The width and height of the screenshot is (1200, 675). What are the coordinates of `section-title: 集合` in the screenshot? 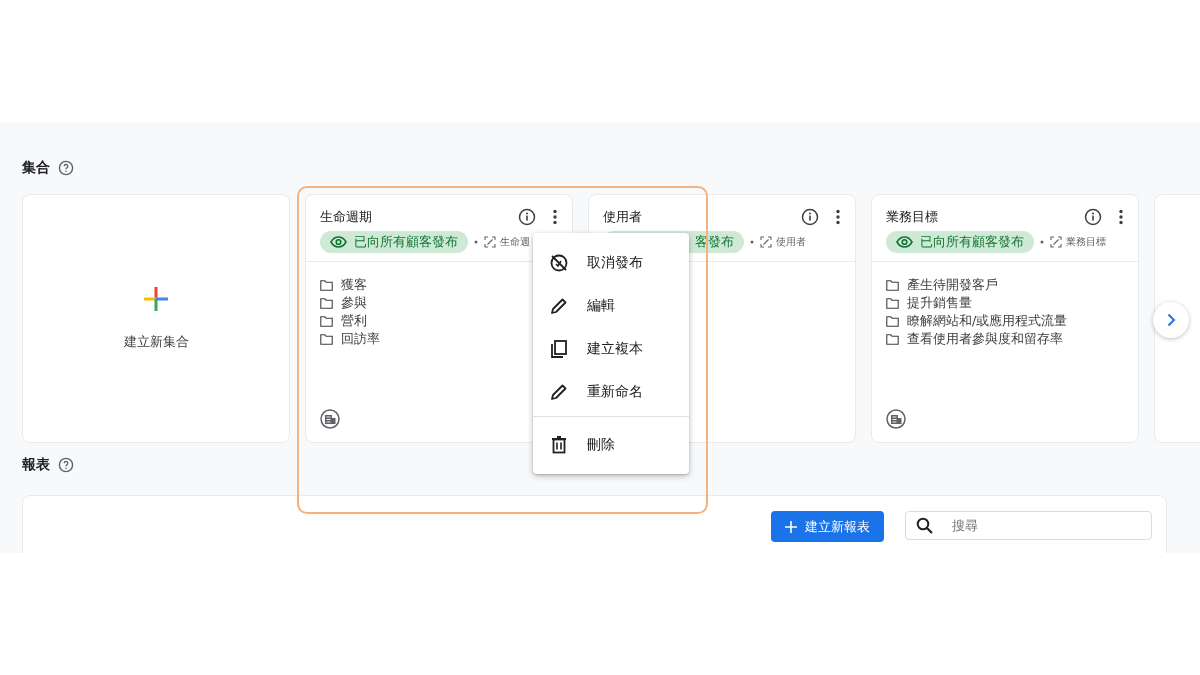 It's located at (36, 167).